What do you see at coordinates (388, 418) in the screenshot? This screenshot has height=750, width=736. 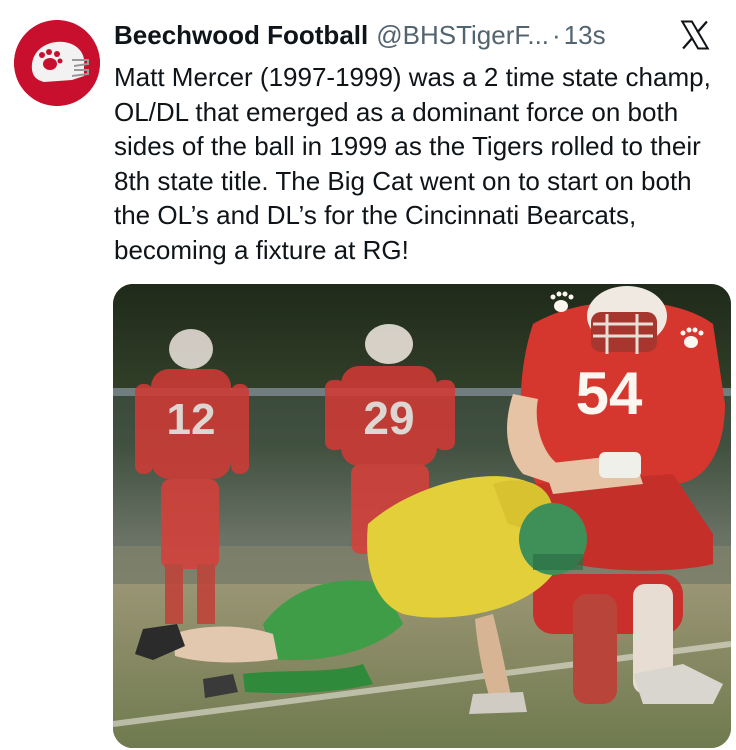 I see `jersey-number-29: 29` at bounding box center [388, 418].